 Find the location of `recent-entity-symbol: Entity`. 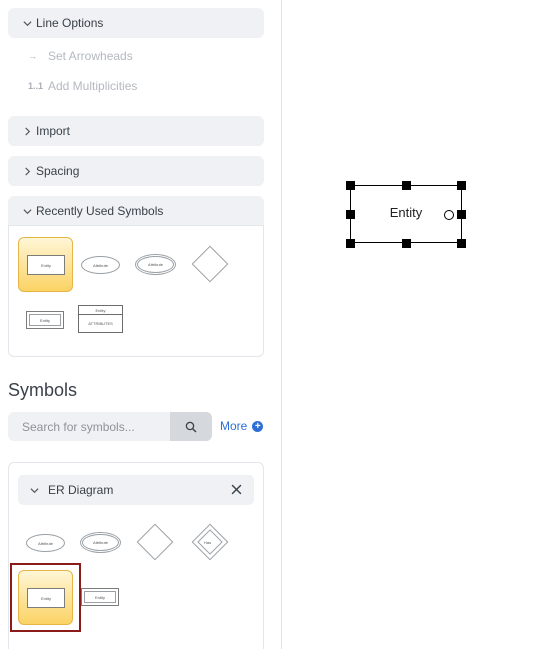

recent-entity-symbol: Entity is located at coordinates (45, 264).